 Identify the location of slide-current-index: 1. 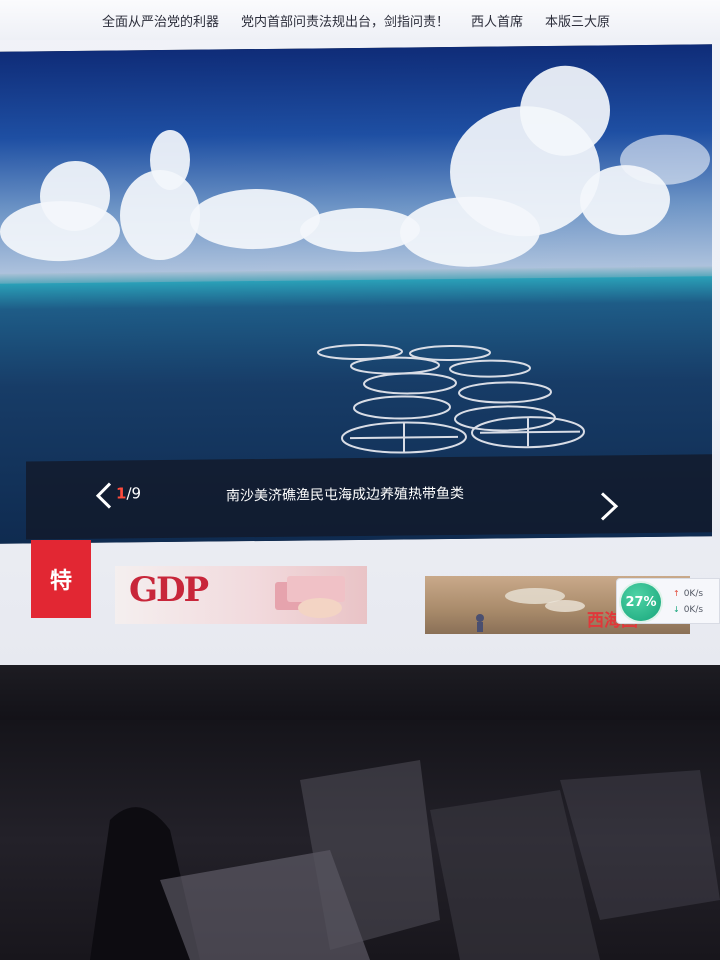
(121, 493).